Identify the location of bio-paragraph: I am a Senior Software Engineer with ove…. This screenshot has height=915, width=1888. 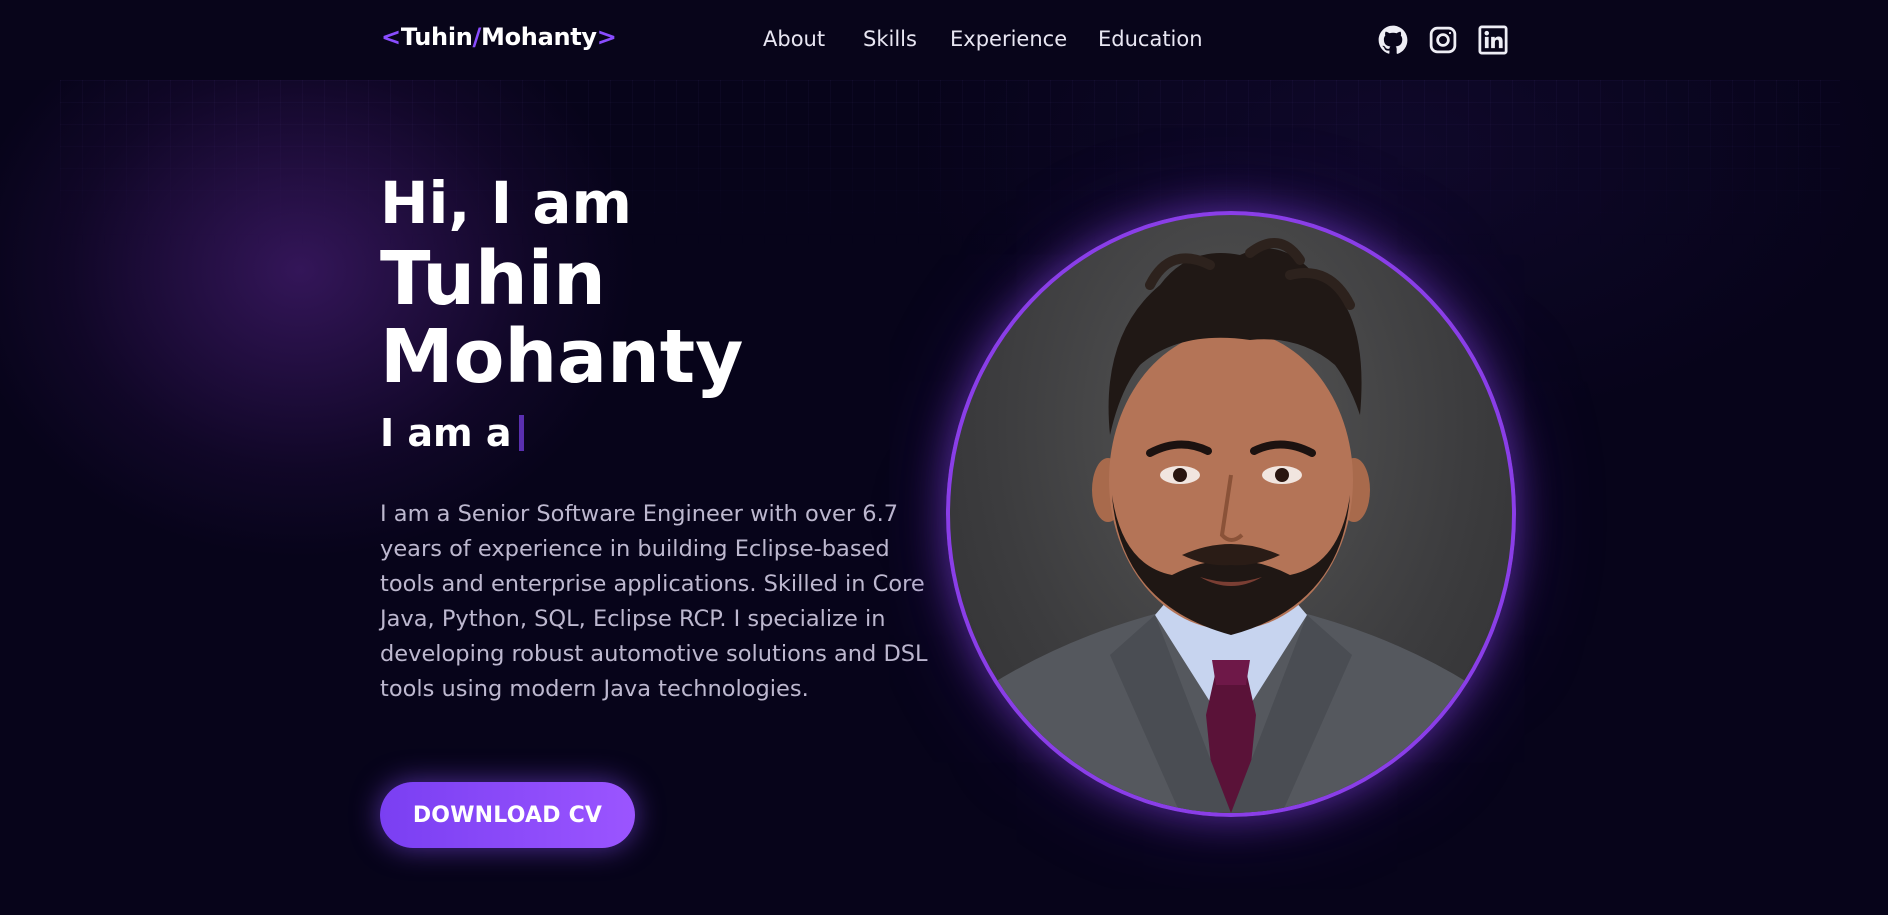
(654, 601).